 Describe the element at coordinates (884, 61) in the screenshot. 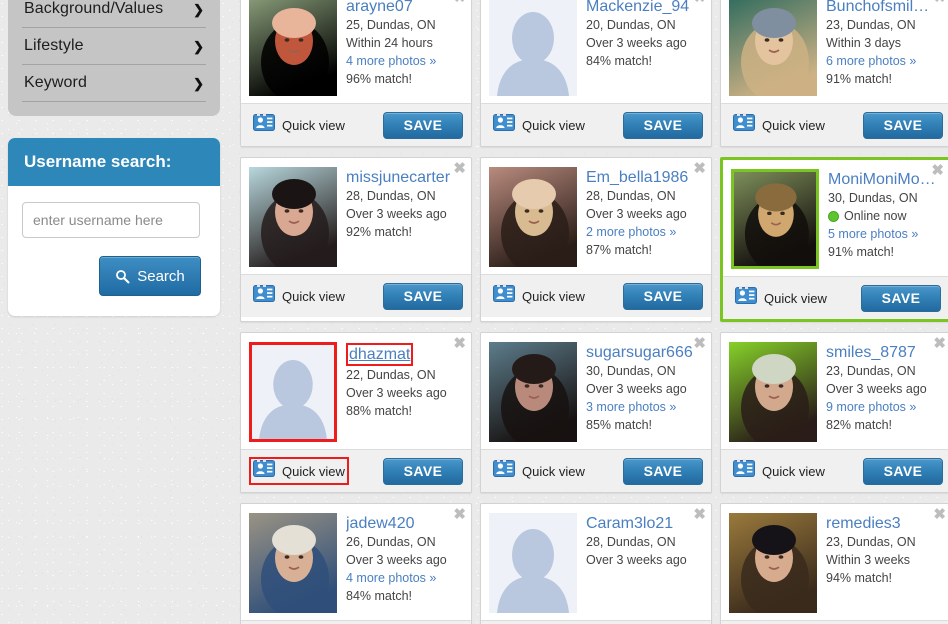

I see `more-photos-link: 6 more photos »` at that location.